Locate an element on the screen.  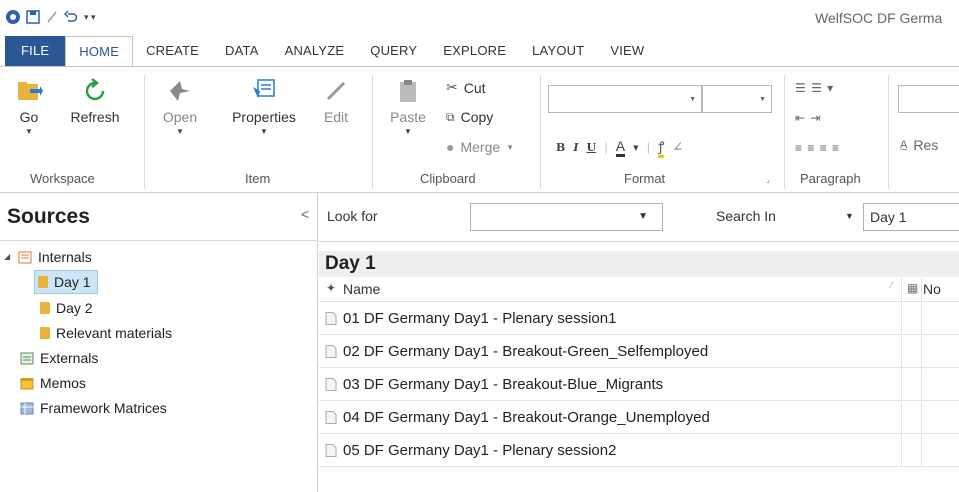
tab-view: VIEW is located at coordinates (627, 51).